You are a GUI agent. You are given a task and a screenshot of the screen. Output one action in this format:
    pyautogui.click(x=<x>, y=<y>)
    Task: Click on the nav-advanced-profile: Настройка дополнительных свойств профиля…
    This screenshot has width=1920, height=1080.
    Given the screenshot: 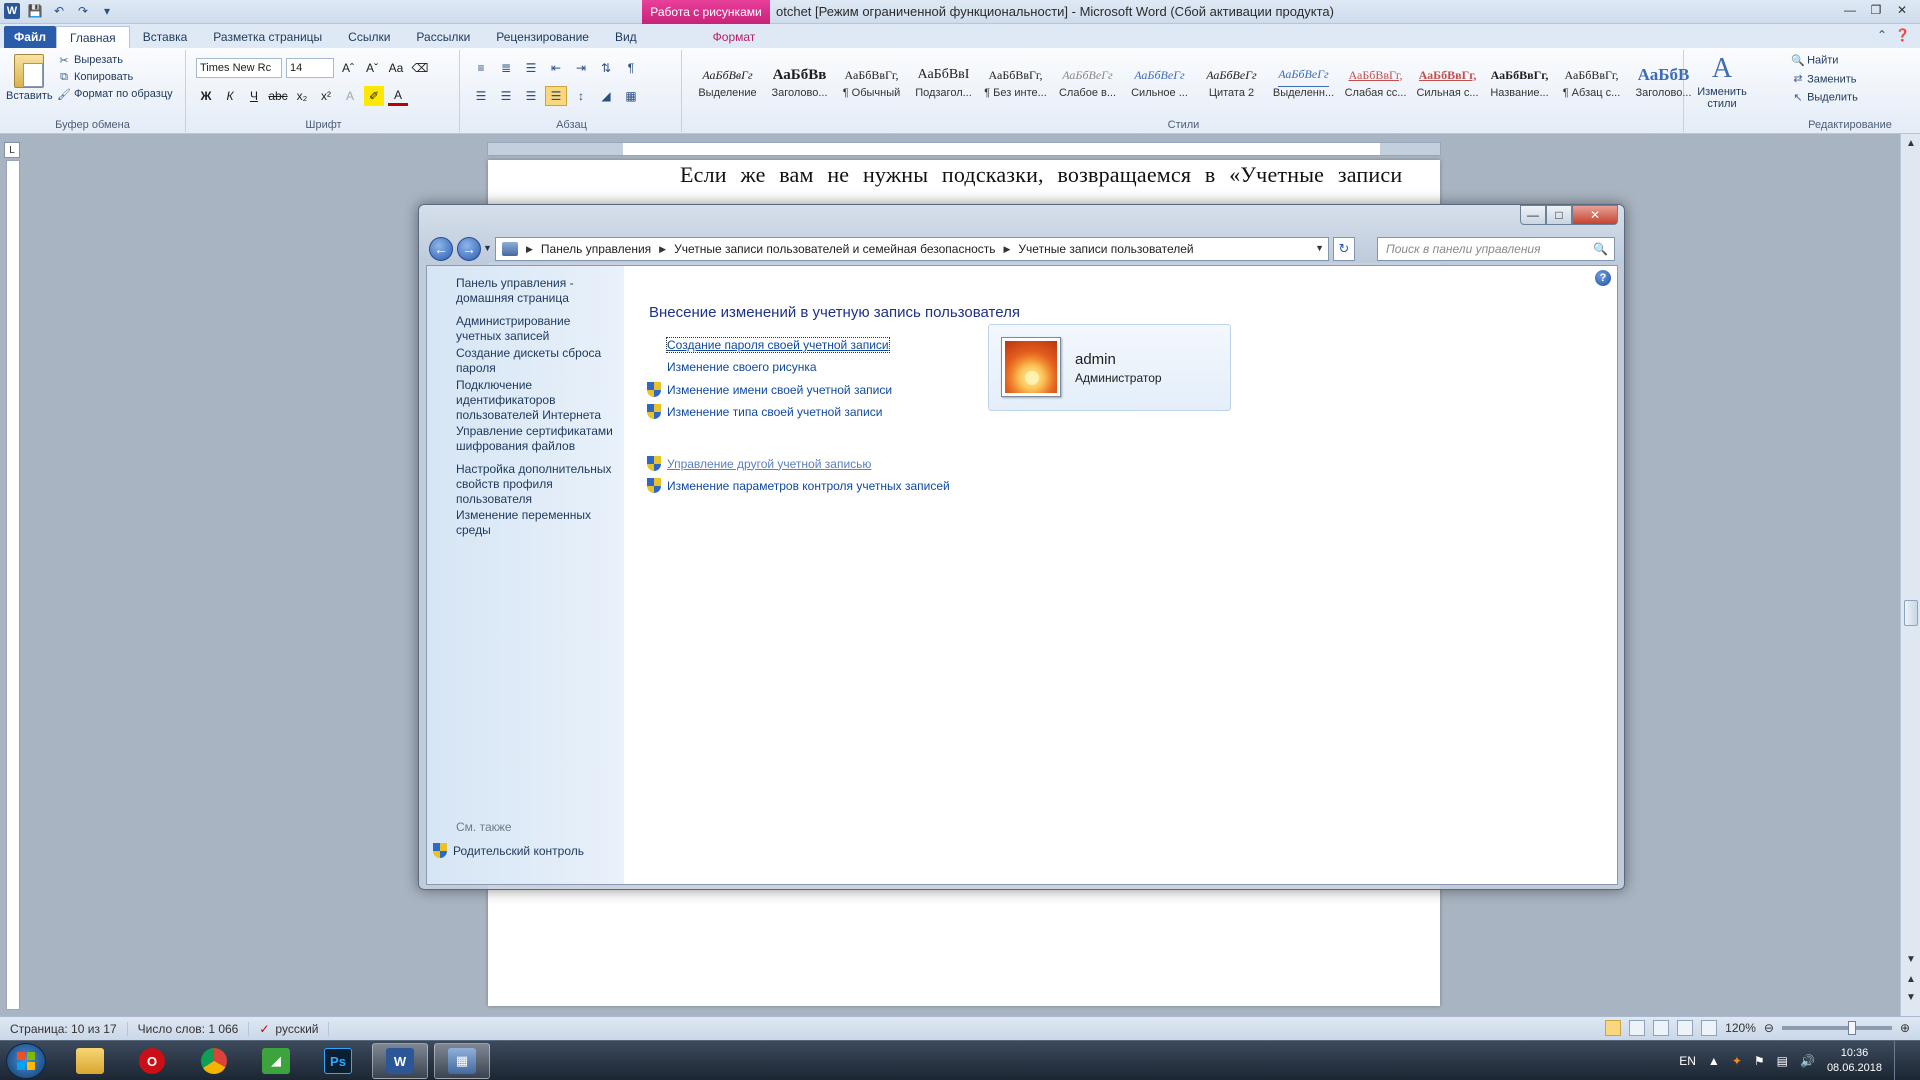 What is the action you would take?
    pyautogui.click(x=536, y=484)
    